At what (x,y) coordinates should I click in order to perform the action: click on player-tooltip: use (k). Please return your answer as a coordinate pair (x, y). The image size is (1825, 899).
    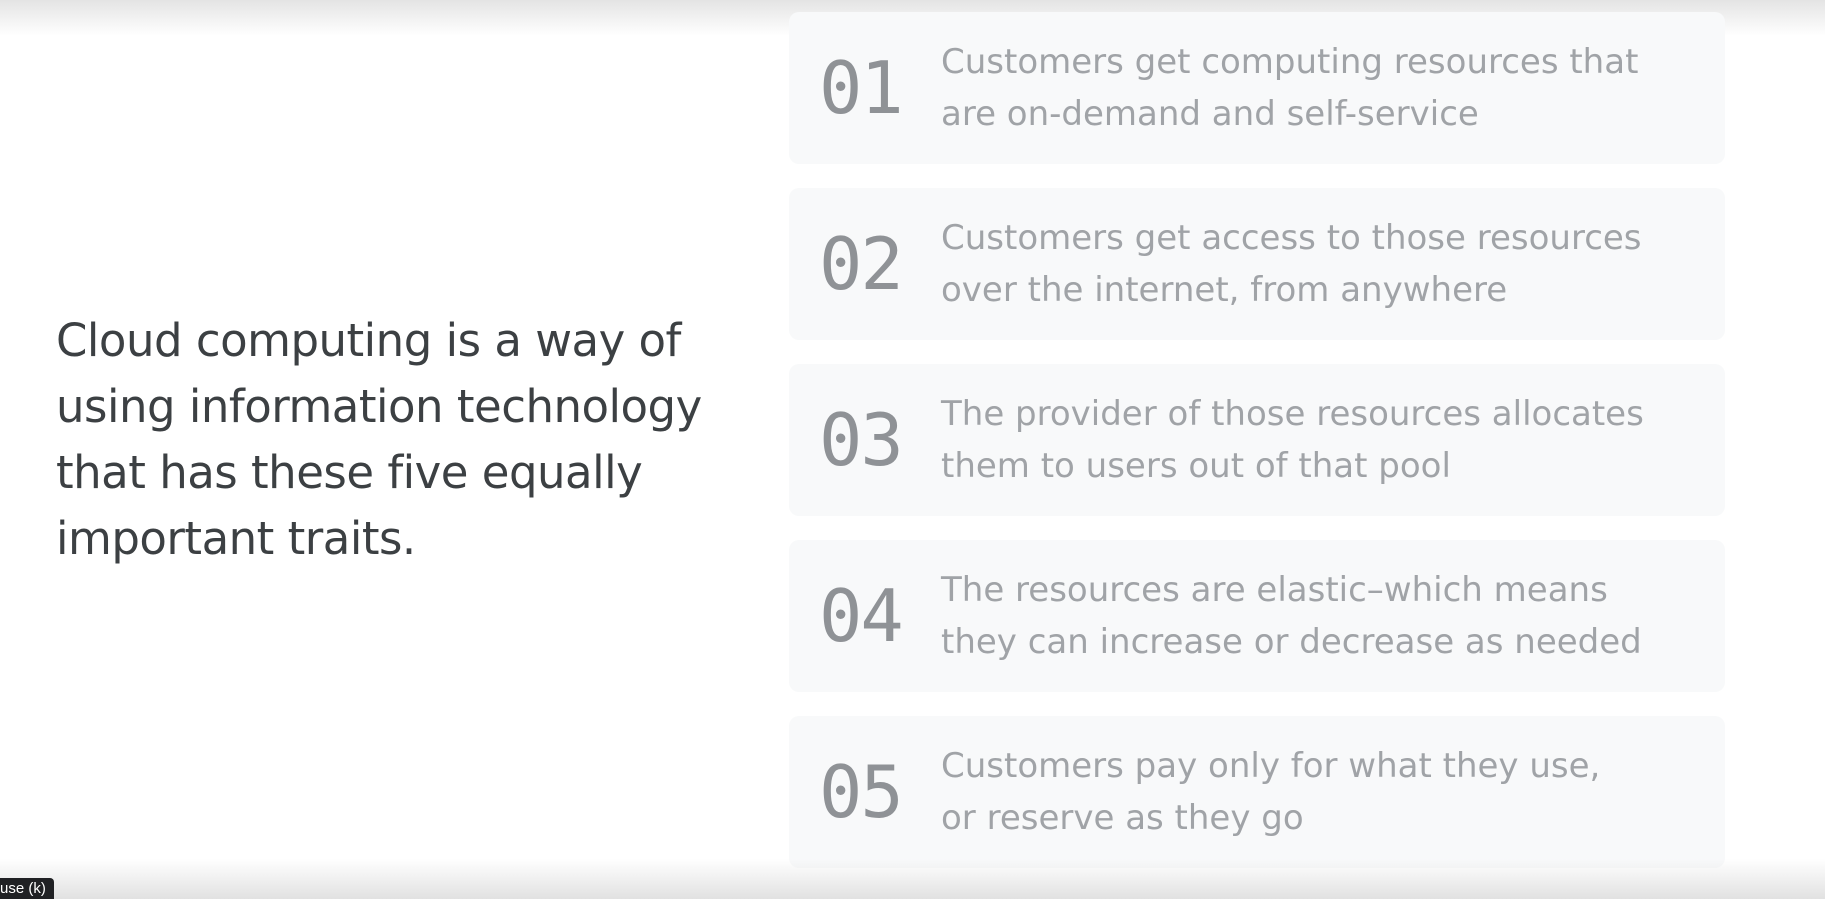
    Looking at the image, I should click on (27, 888).